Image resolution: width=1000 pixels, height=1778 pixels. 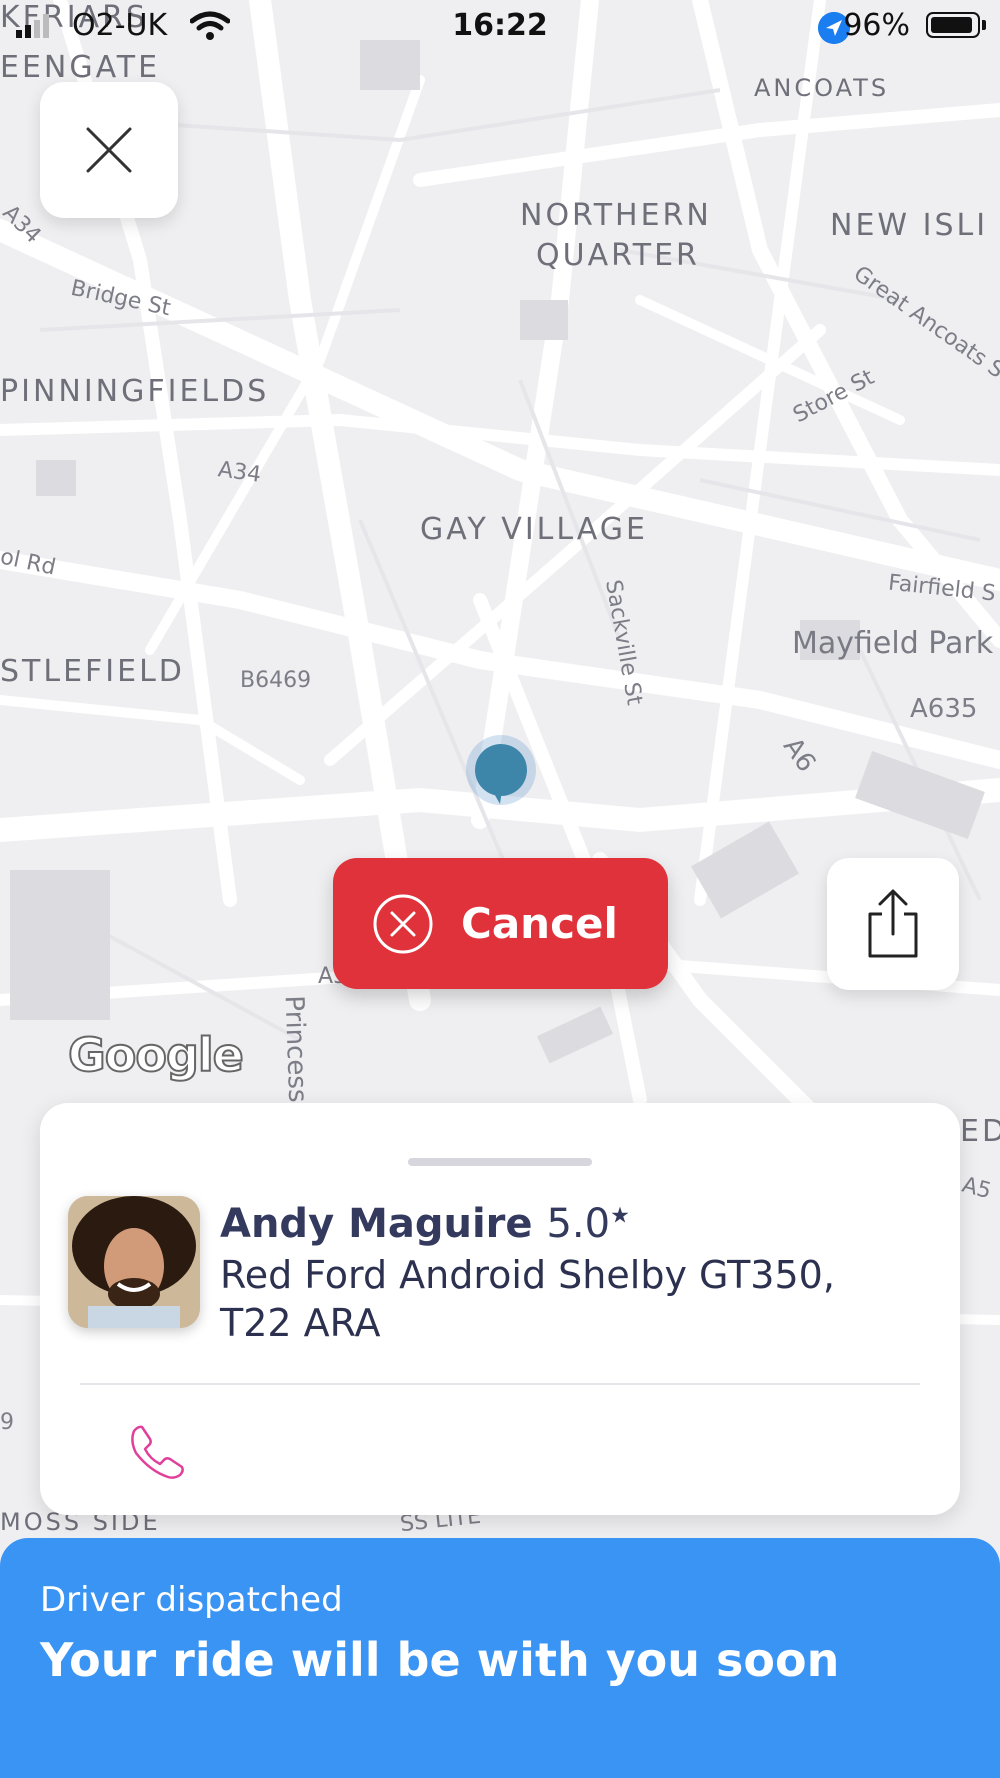 What do you see at coordinates (276, 680) in the screenshot?
I see `map-label-street: B6469` at bounding box center [276, 680].